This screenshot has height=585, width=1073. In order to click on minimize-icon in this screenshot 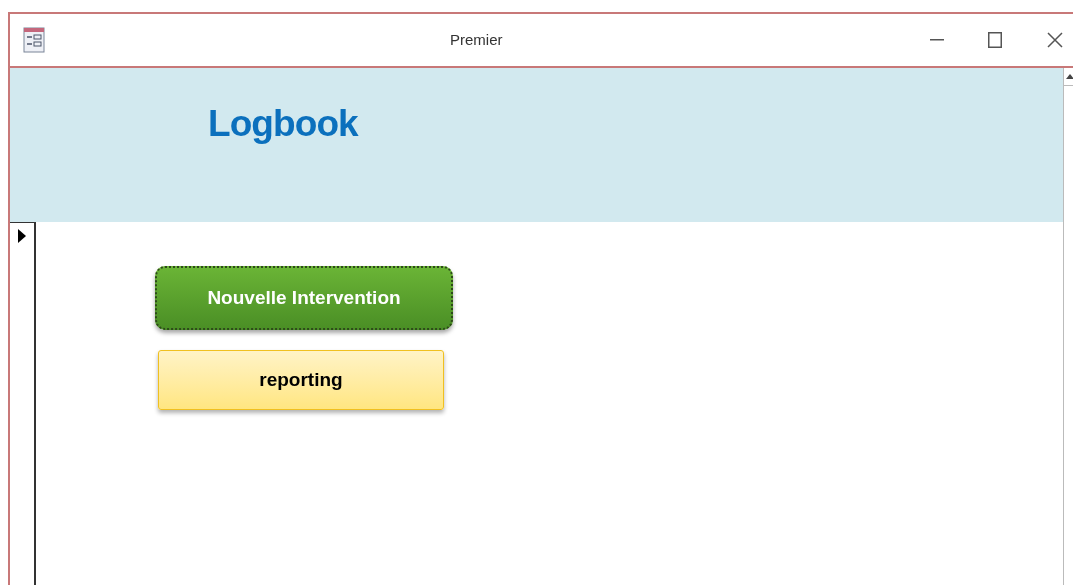, I will do `click(937, 40)`.